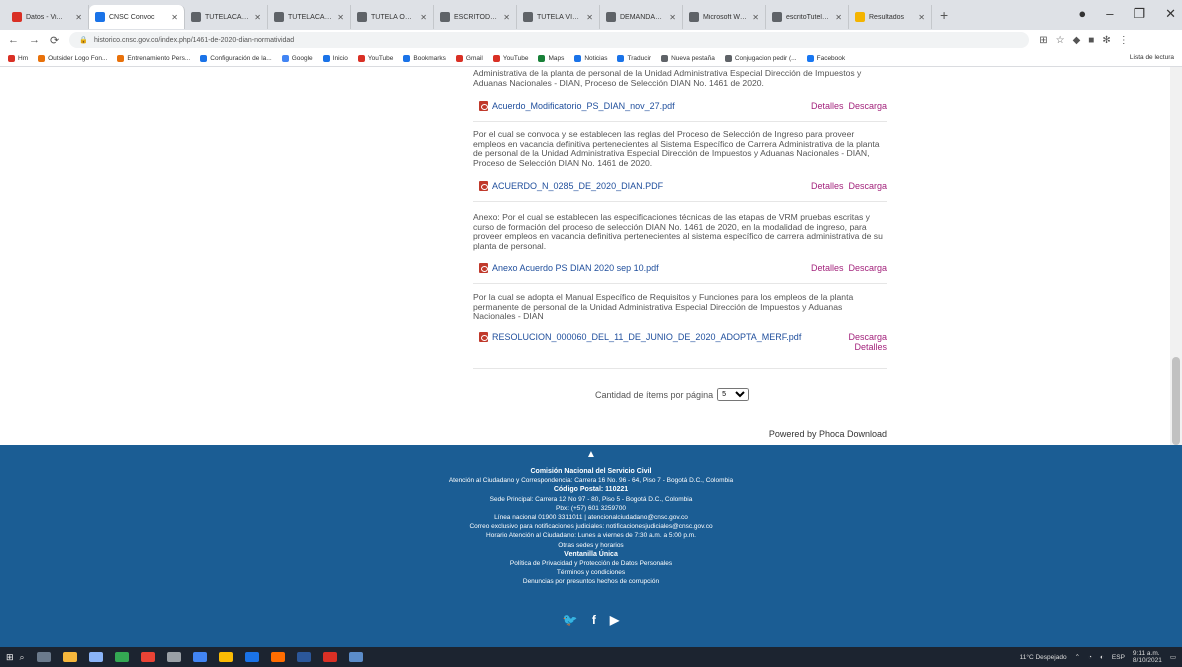  Describe the element at coordinates (469, 58) in the screenshot. I see `bookmark-item: Gmail` at that location.